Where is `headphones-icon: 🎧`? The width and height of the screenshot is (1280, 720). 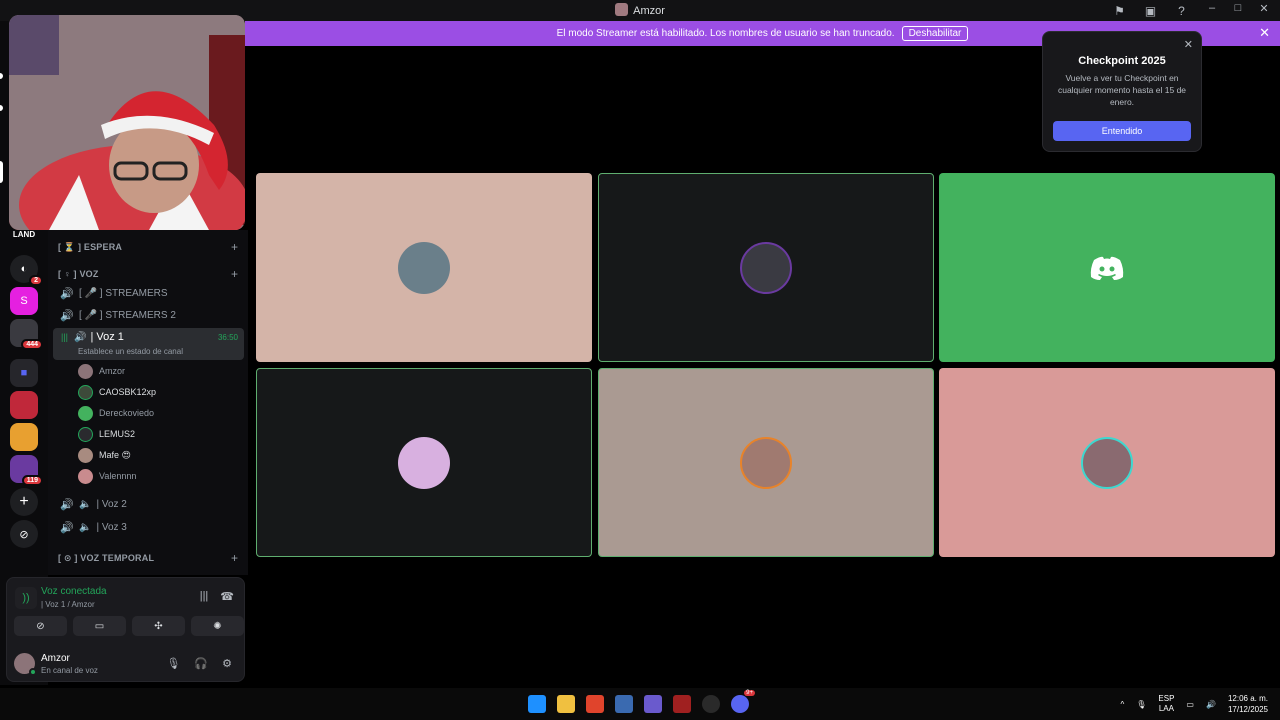 headphones-icon: 🎧 is located at coordinates (201, 663).